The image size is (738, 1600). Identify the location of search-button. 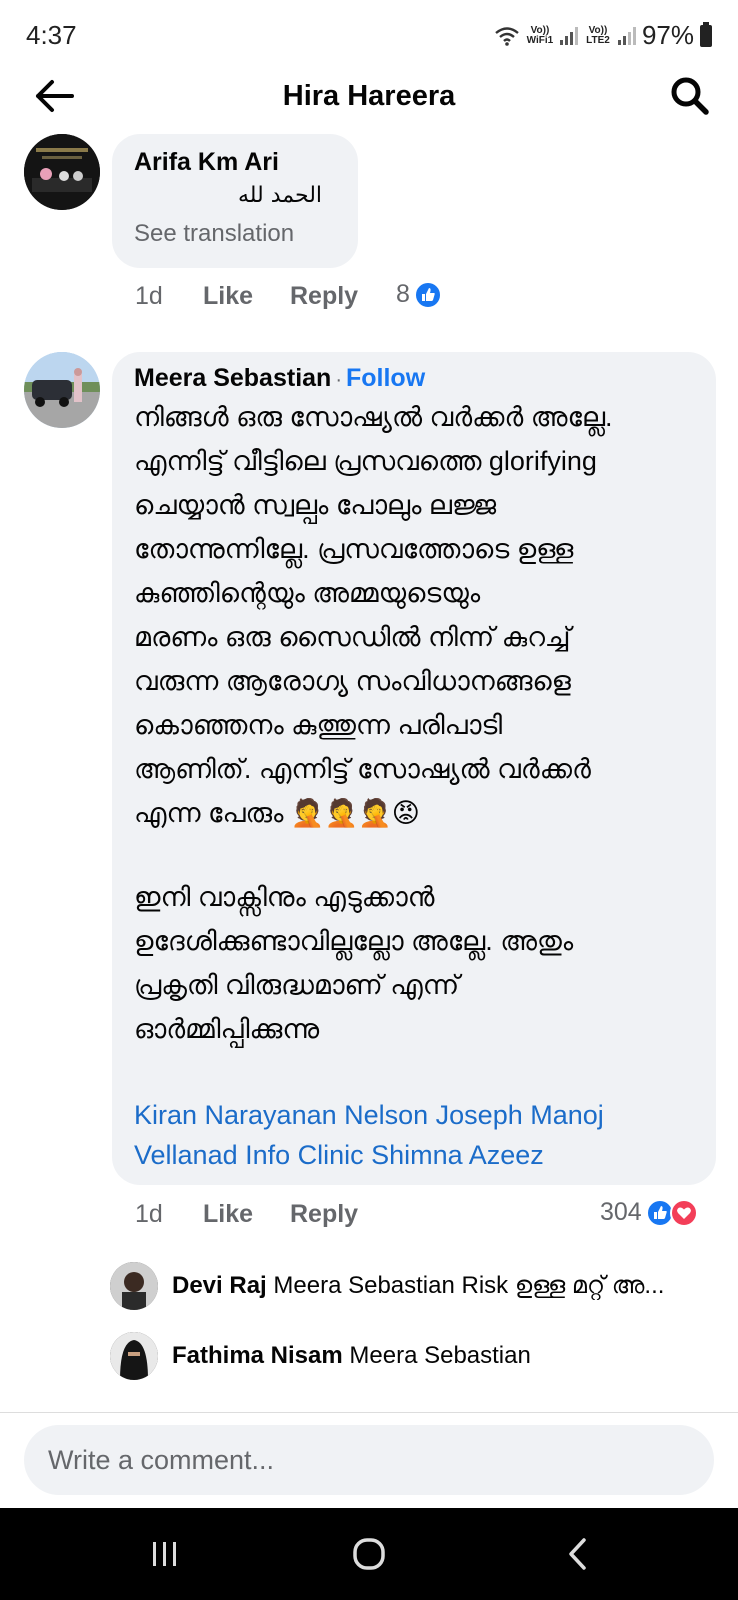
(690, 96).